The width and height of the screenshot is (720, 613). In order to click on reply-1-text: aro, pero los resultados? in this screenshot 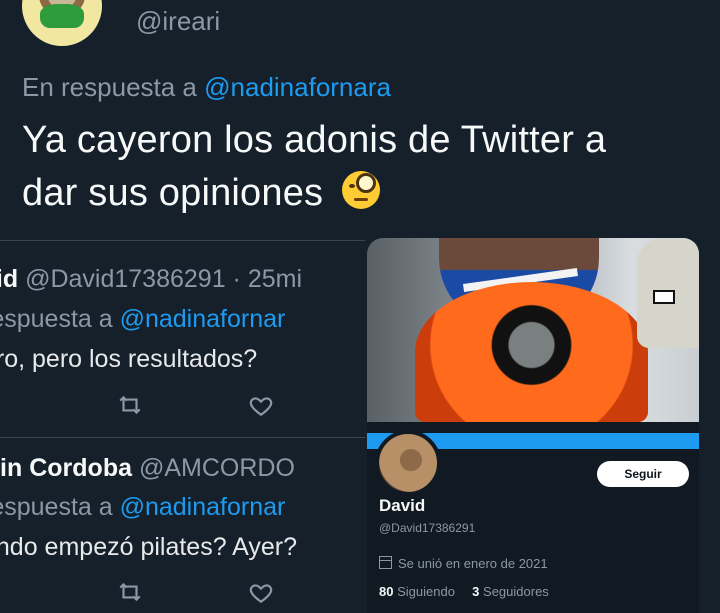, I will do `click(129, 359)`.